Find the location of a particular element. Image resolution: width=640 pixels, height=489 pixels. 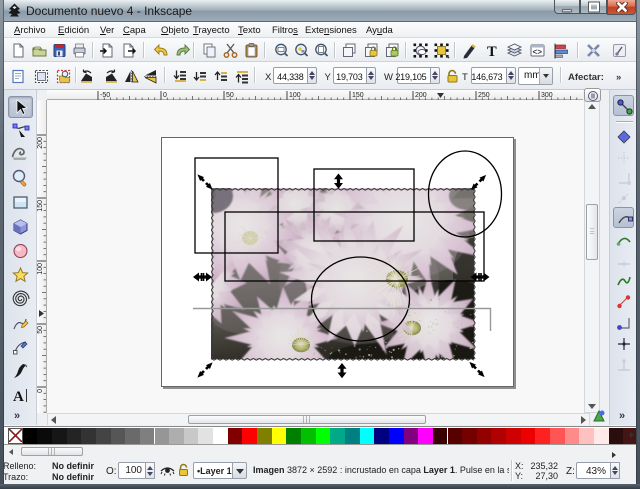

svg-text: A is located at coordinates (18, 397).